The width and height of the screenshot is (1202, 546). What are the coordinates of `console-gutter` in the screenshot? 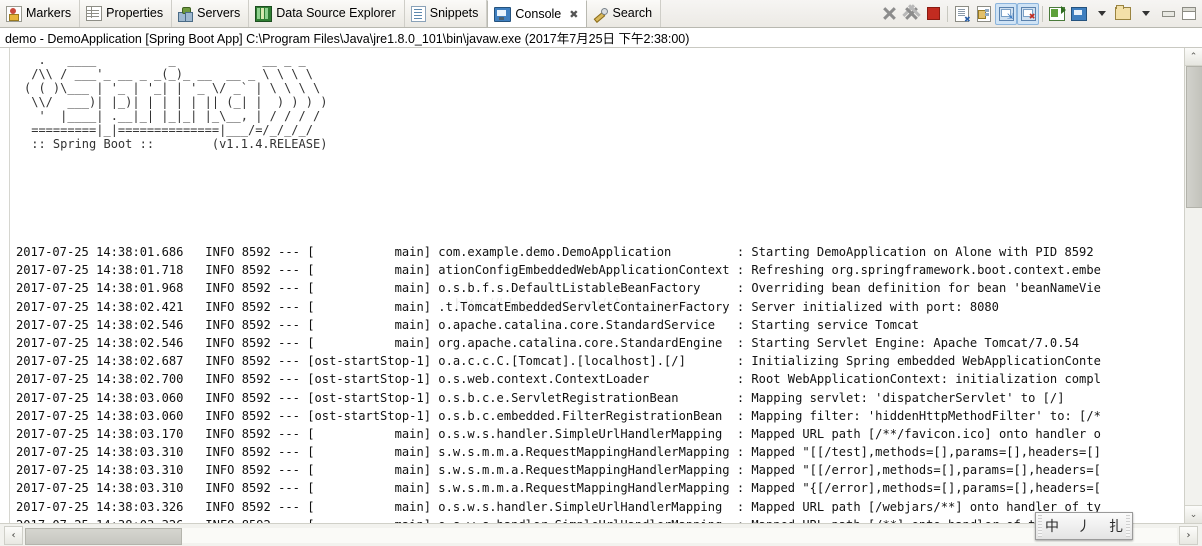 It's located at (5, 285).